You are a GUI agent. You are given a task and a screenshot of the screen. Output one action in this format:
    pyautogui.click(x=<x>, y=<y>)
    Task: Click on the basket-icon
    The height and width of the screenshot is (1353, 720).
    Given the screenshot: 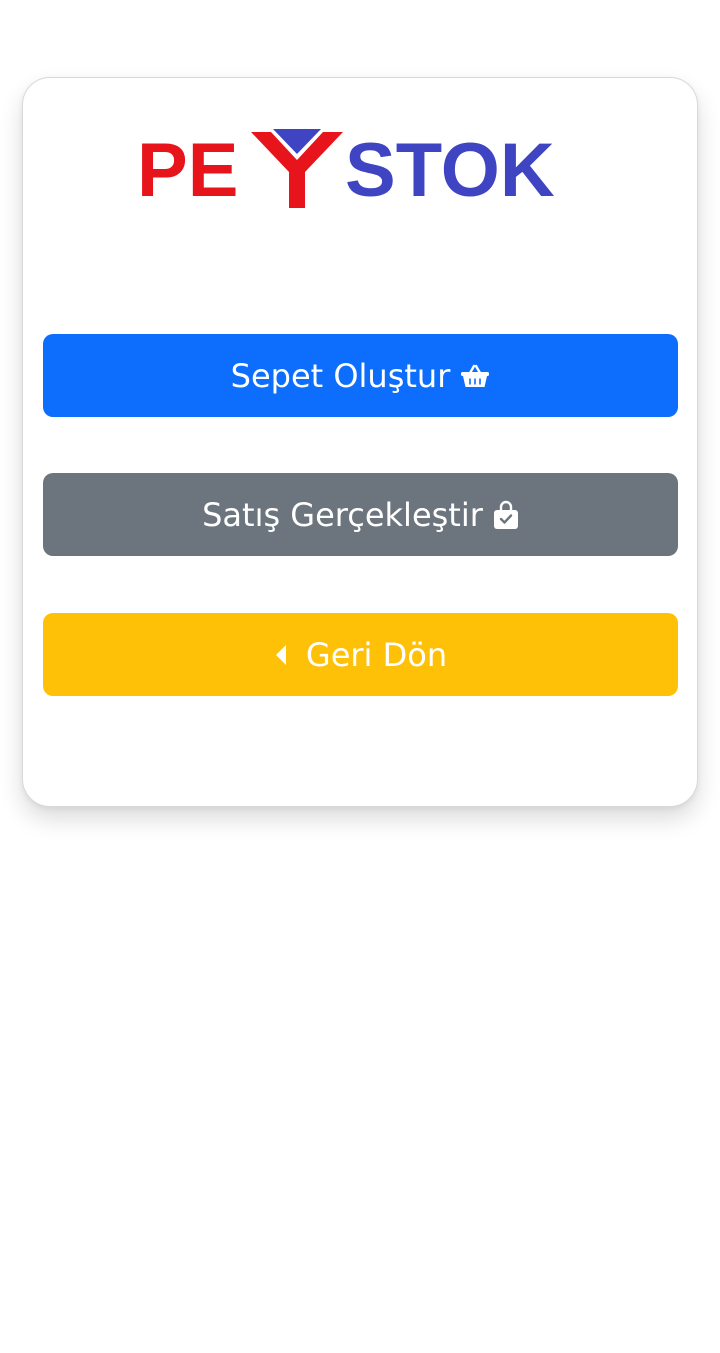 What is the action you would take?
    pyautogui.click(x=475, y=376)
    